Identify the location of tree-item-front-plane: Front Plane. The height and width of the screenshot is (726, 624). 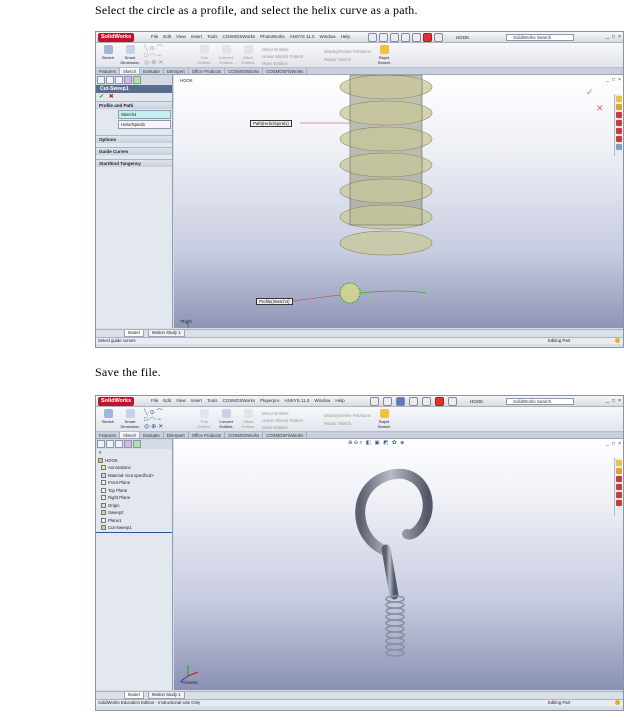
(134, 483).